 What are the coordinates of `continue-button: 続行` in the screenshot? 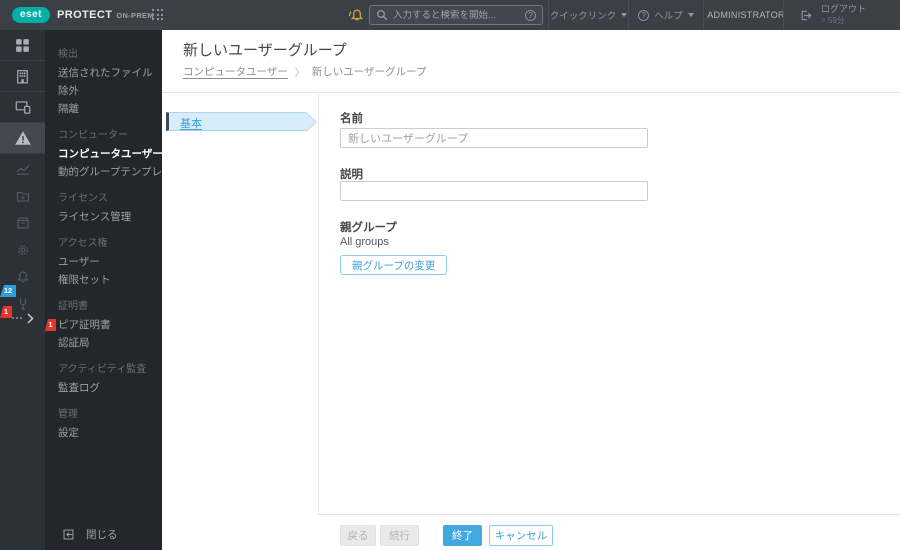 It's located at (399, 535).